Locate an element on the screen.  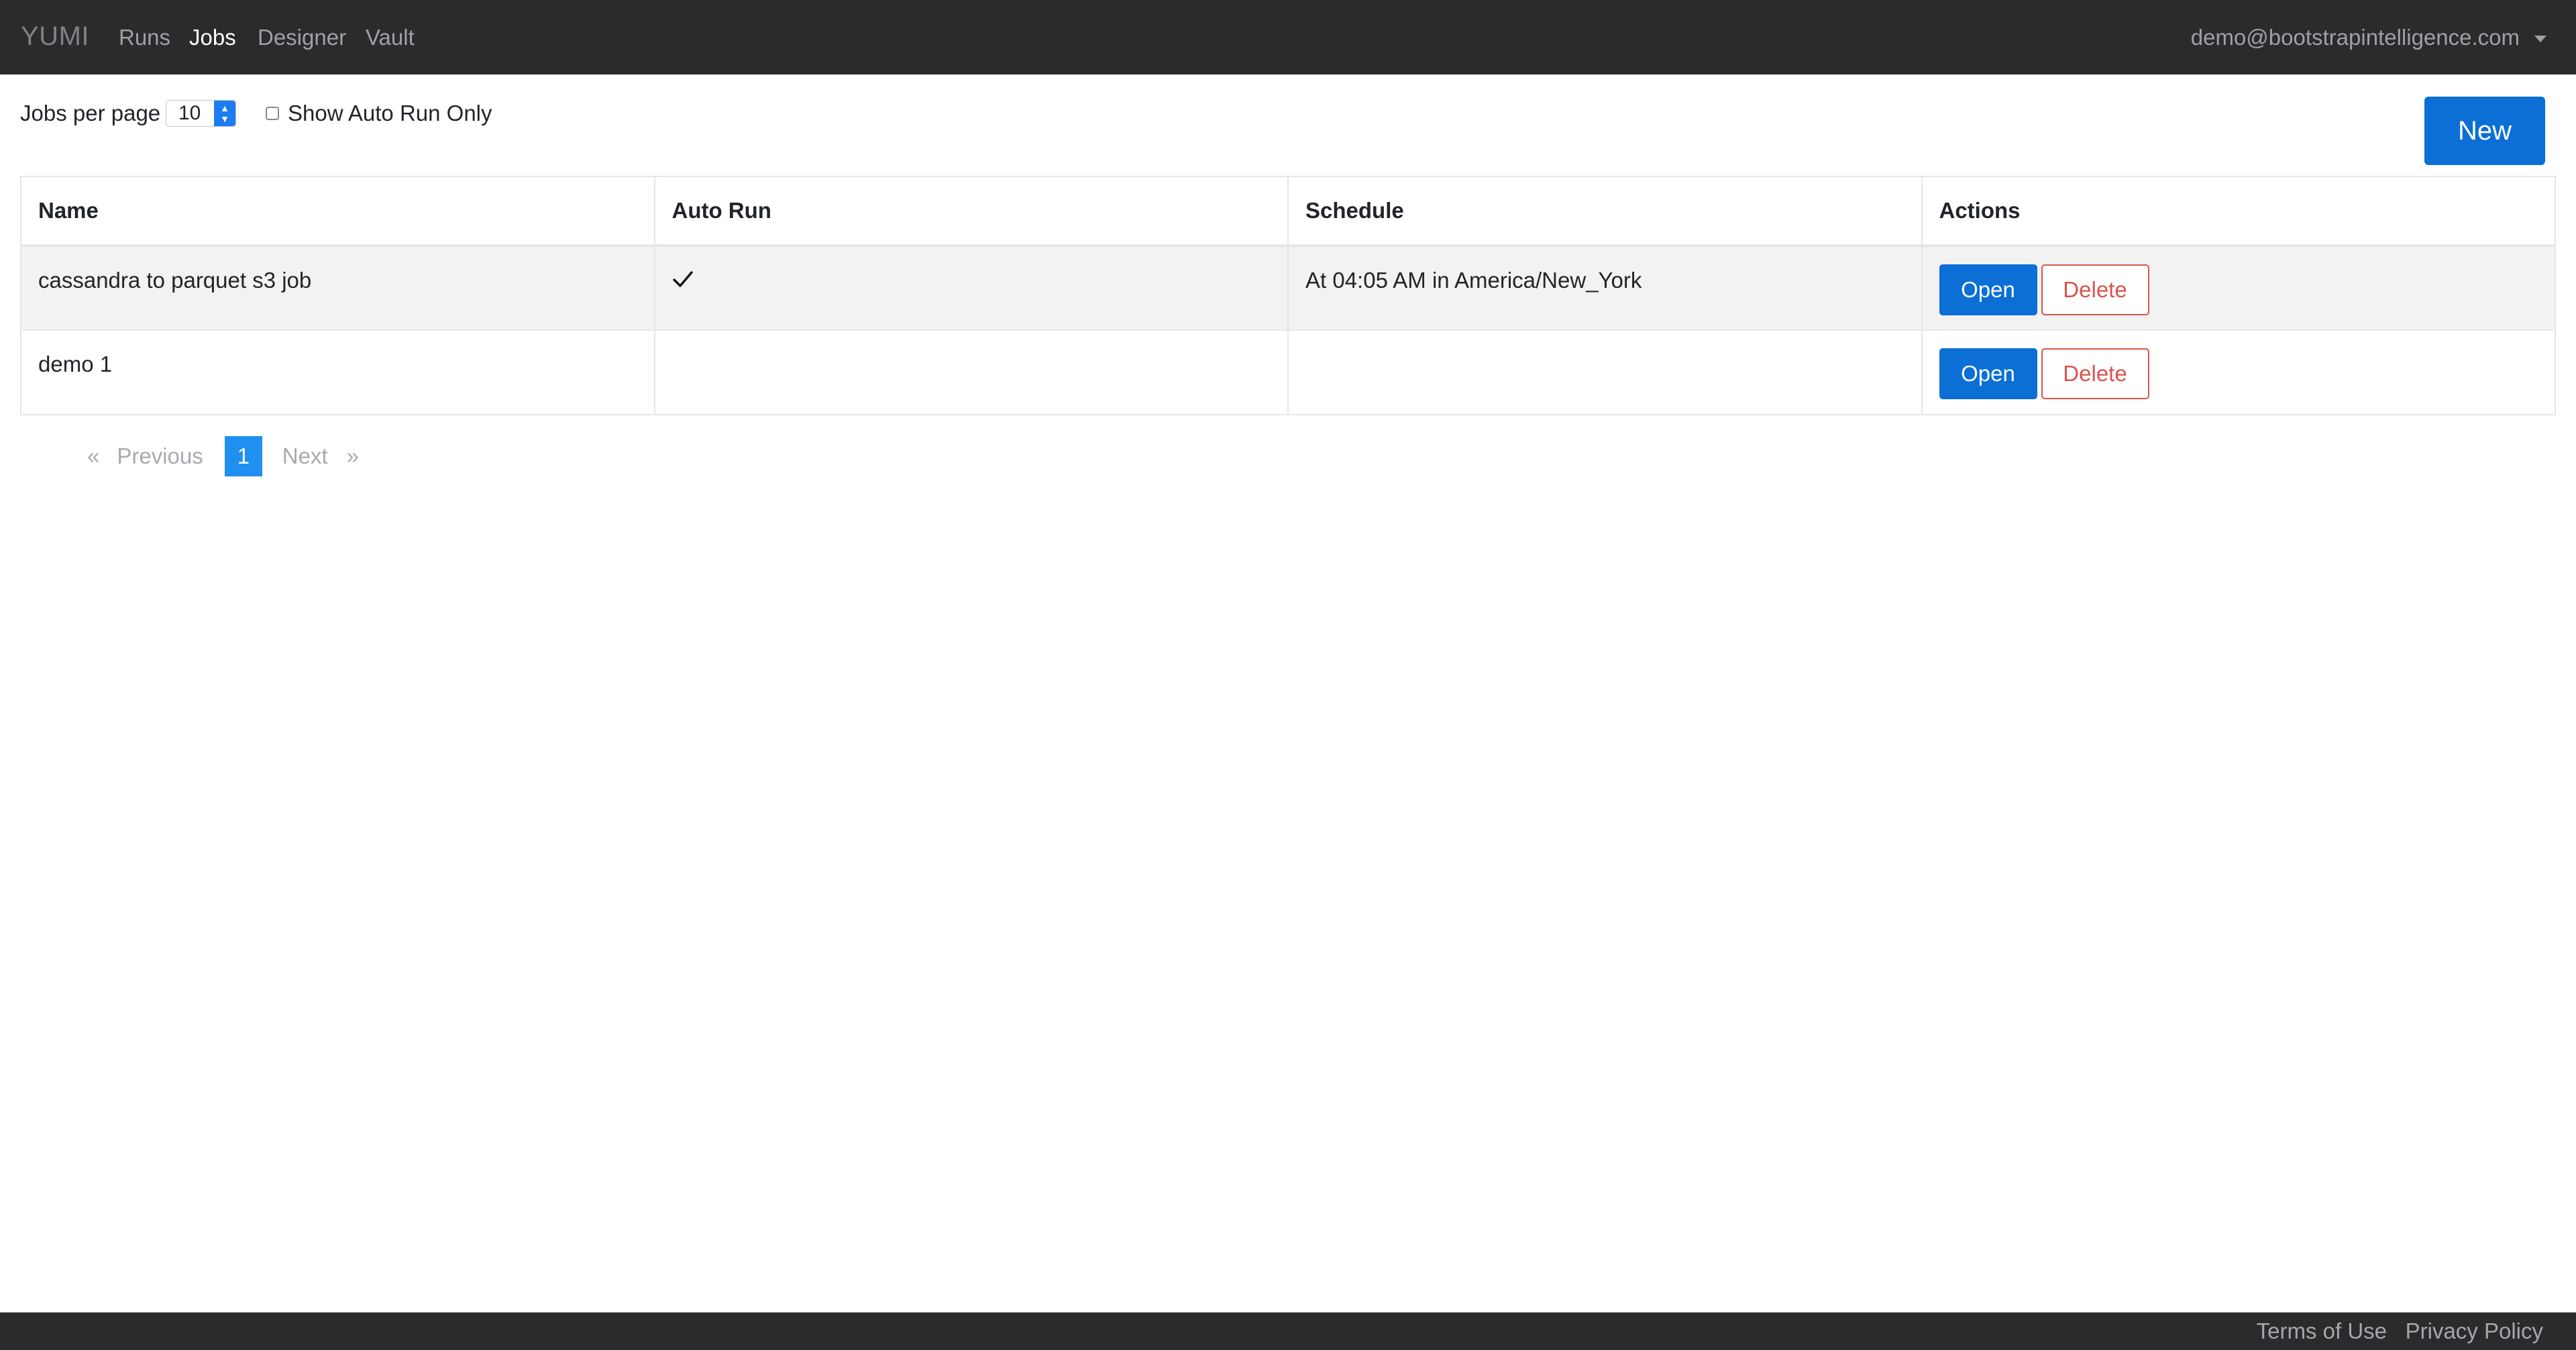
next-page-link: Next is located at coordinates (305, 456).